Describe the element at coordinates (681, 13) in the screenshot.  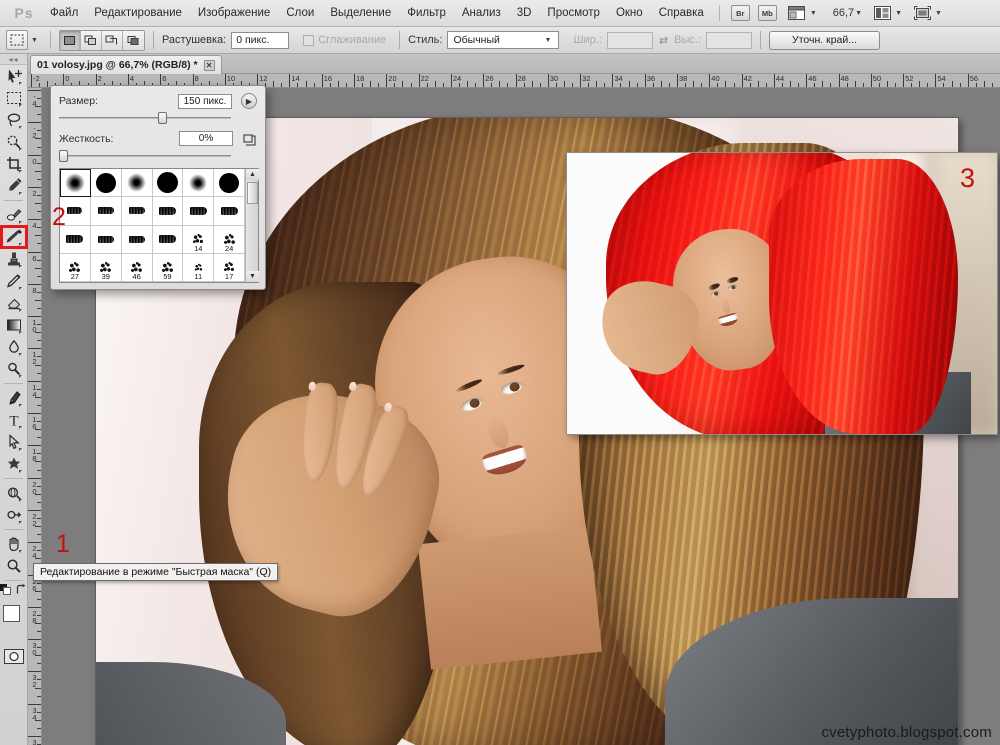
I see `menu-item-help: Справка` at that location.